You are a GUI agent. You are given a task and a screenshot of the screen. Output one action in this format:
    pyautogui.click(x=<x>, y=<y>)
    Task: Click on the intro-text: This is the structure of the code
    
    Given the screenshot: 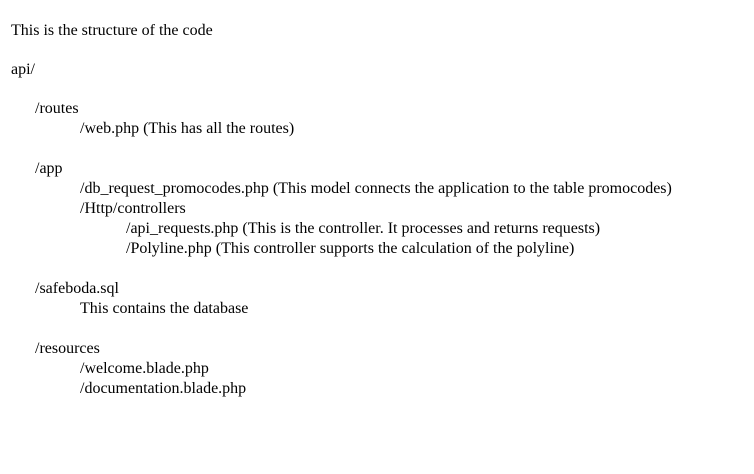 What is the action you would take?
    pyautogui.click(x=112, y=30)
    